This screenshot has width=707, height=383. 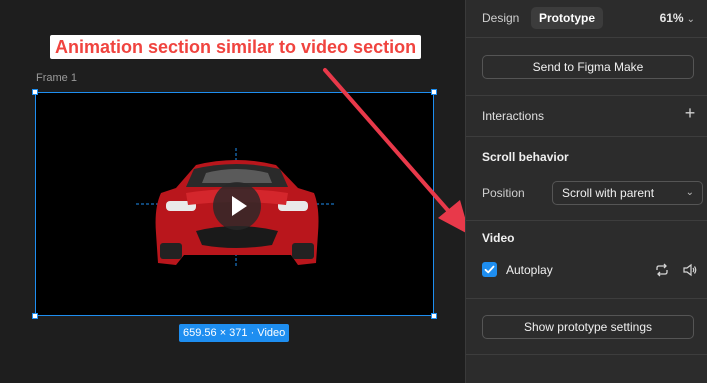 What do you see at coordinates (234, 333) in the screenshot?
I see `size-tag: 659.56 × 371 · Video` at bounding box center [234, 333].